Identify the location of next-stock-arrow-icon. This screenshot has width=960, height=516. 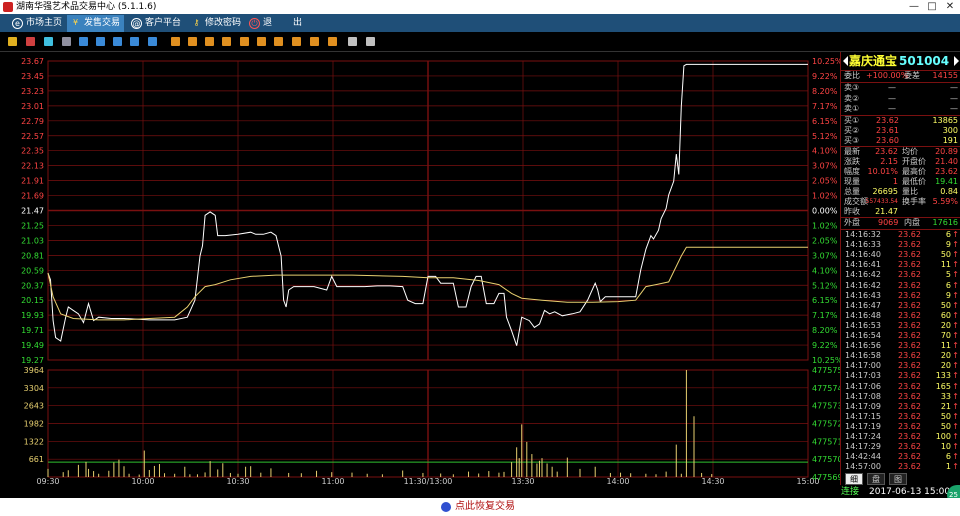
(956, 61).